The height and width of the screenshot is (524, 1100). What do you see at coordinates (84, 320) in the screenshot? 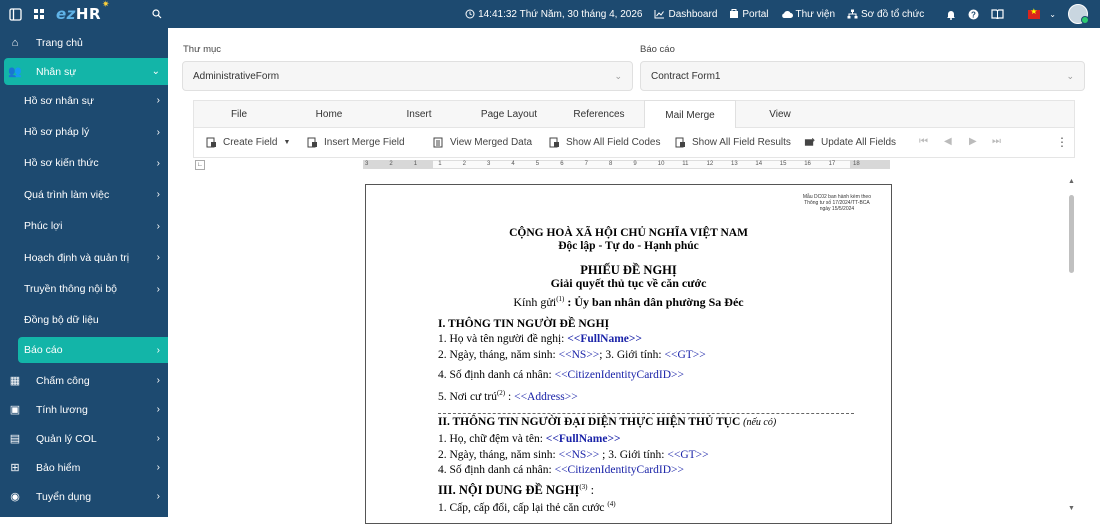
I see `sidebar-item-data-sync: Đồng bộ dữ liệu` at bounding box center [84, 320].